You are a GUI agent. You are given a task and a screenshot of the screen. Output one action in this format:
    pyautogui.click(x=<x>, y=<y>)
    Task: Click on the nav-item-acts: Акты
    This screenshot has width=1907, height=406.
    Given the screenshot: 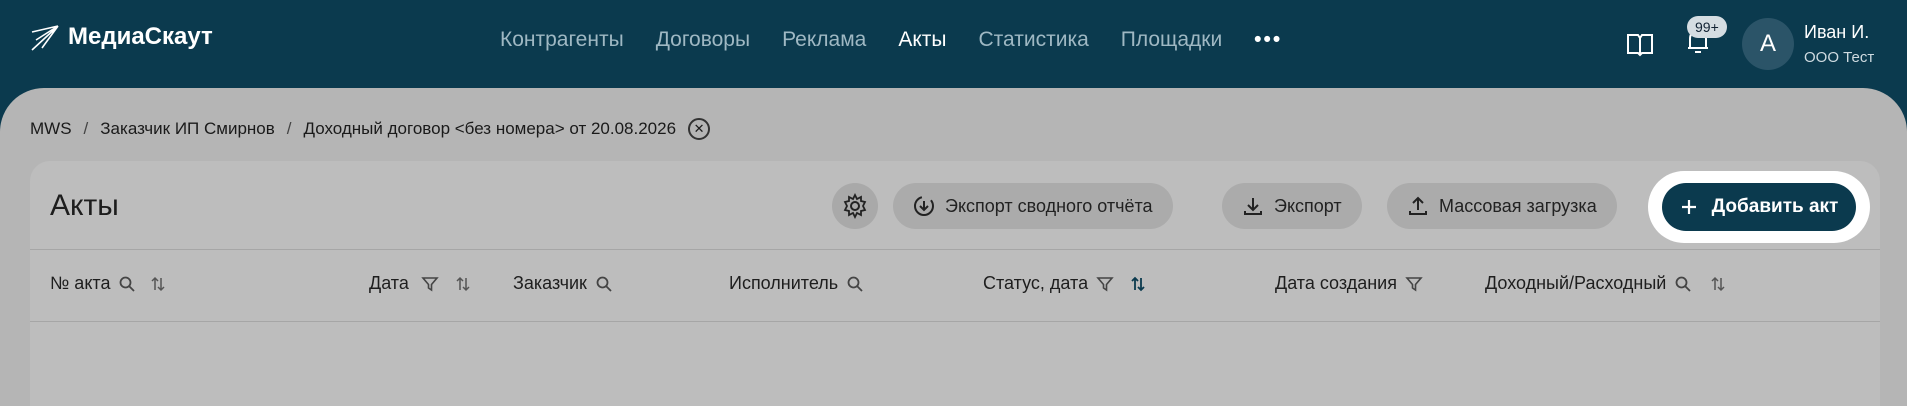 What is the action you would take?
    pyautogui.click(x=922, y=40)
    